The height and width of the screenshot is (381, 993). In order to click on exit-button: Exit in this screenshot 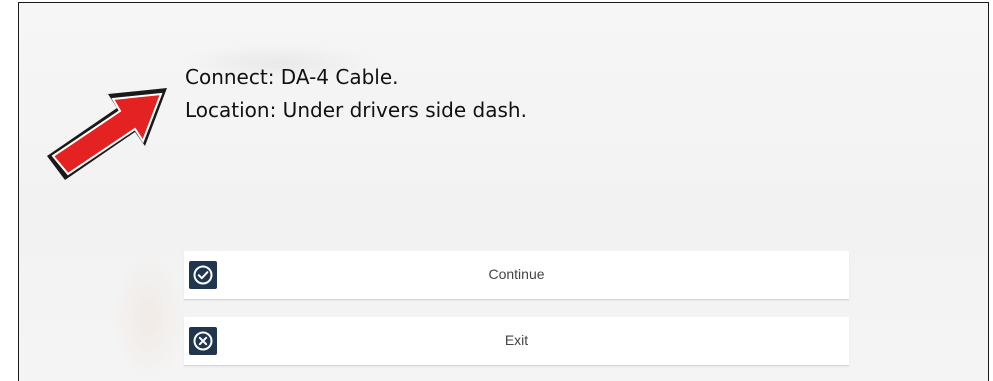, I will do `click(516, 341)`.